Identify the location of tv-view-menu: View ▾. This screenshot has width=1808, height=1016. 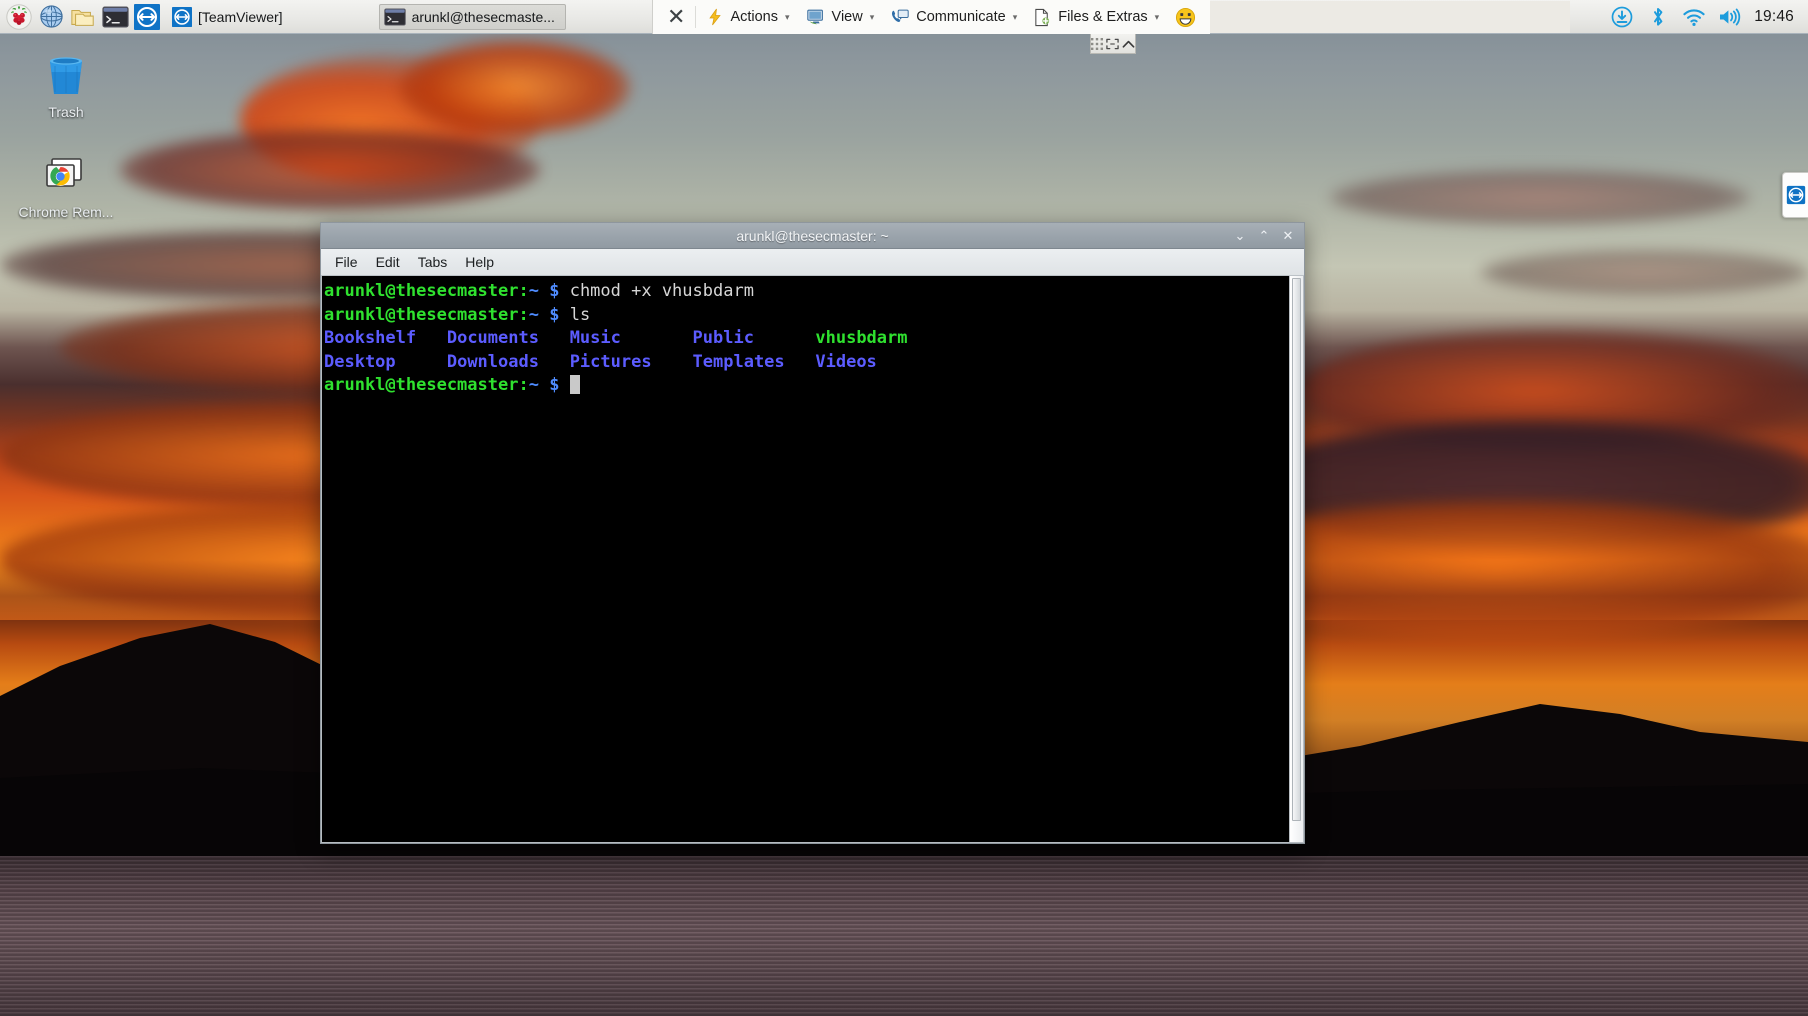
(840, 17).